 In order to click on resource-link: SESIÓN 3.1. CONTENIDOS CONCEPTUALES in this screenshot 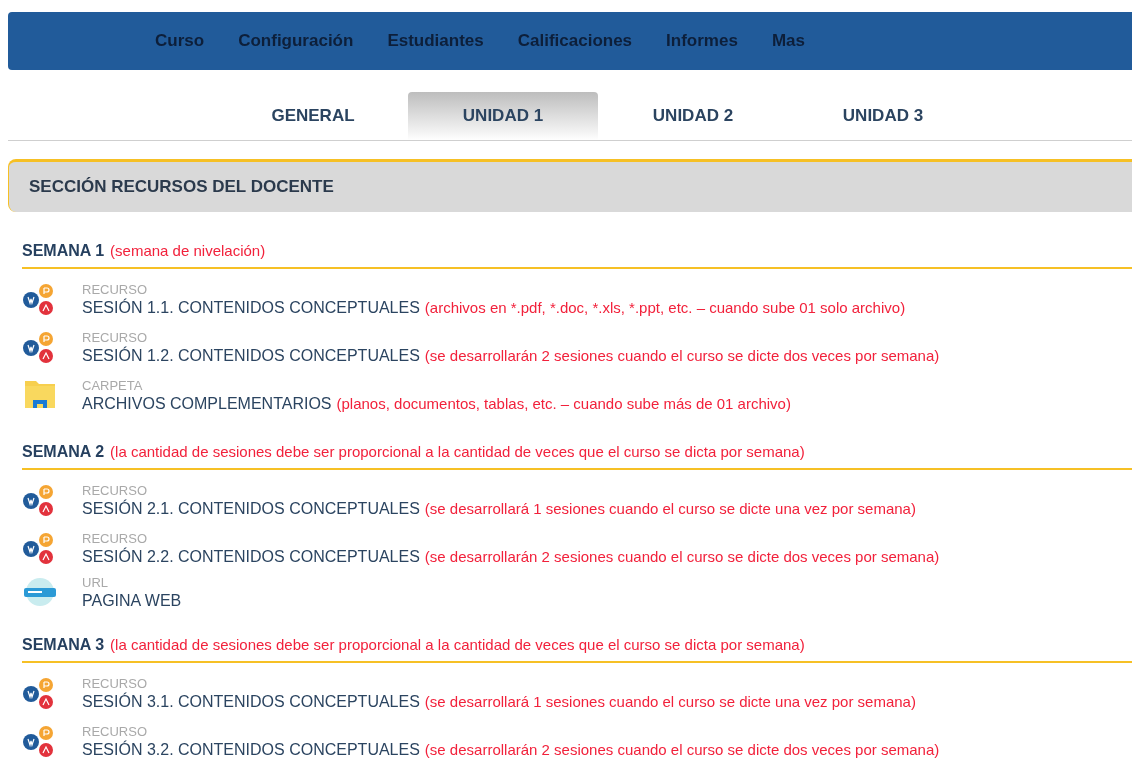, I will do `click(251, 701)`.